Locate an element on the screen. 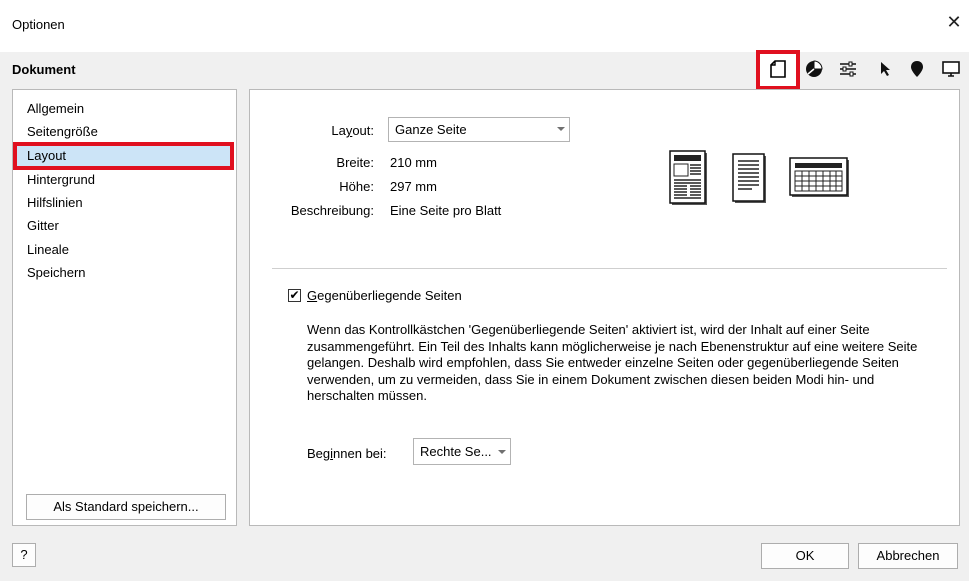  close-button: ✕ is located at coordinates (954, 22).